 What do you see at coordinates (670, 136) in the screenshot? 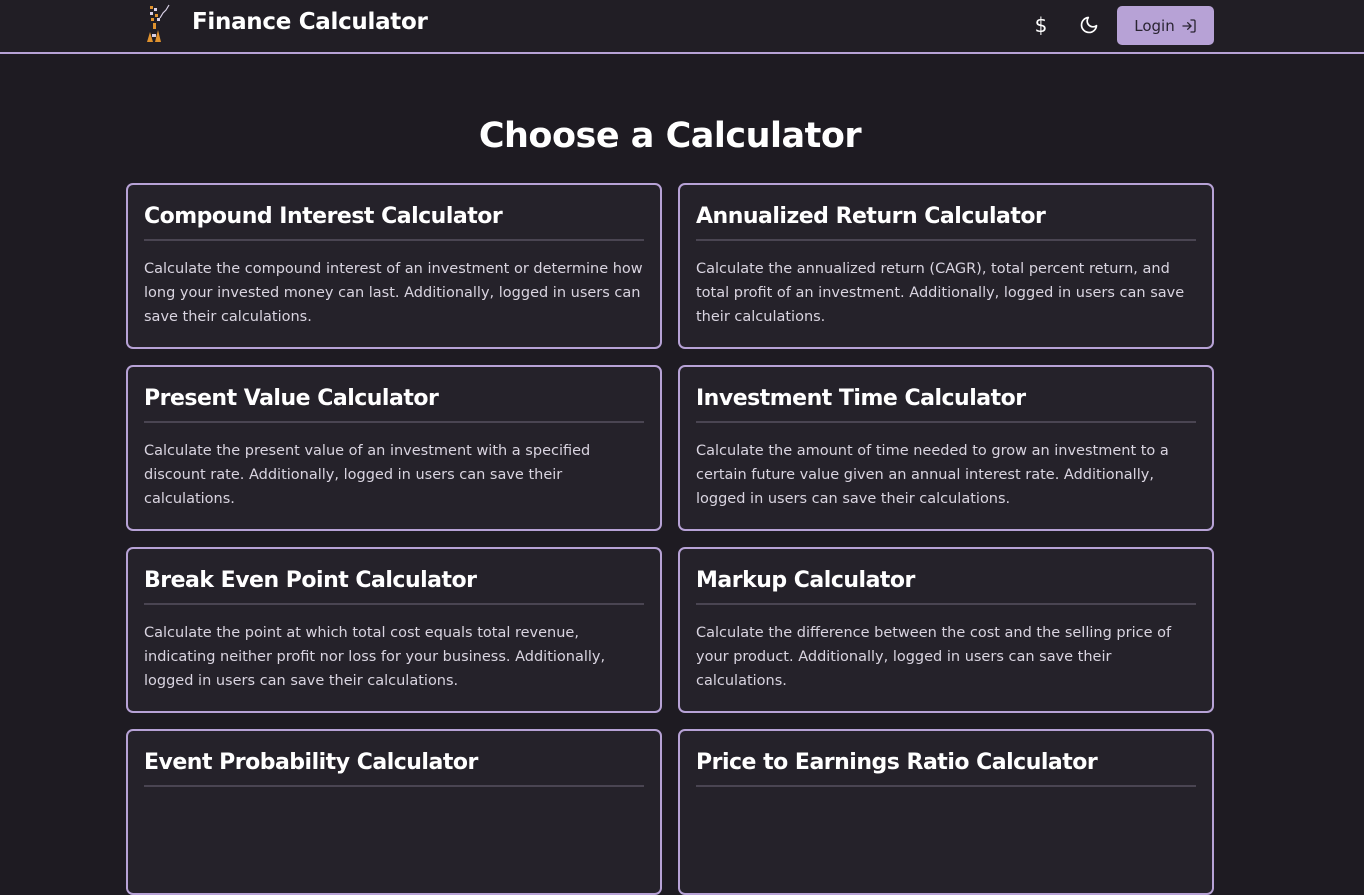
I see `page-title: Choose a Calculator` at bounding box center [670, 136].